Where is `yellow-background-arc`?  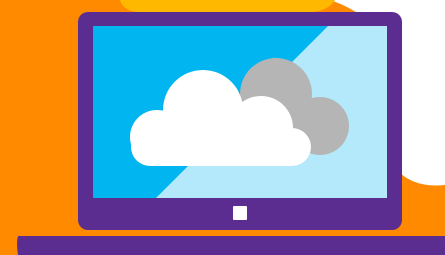
yellow-background-arc is located at coordinates (227, 6).